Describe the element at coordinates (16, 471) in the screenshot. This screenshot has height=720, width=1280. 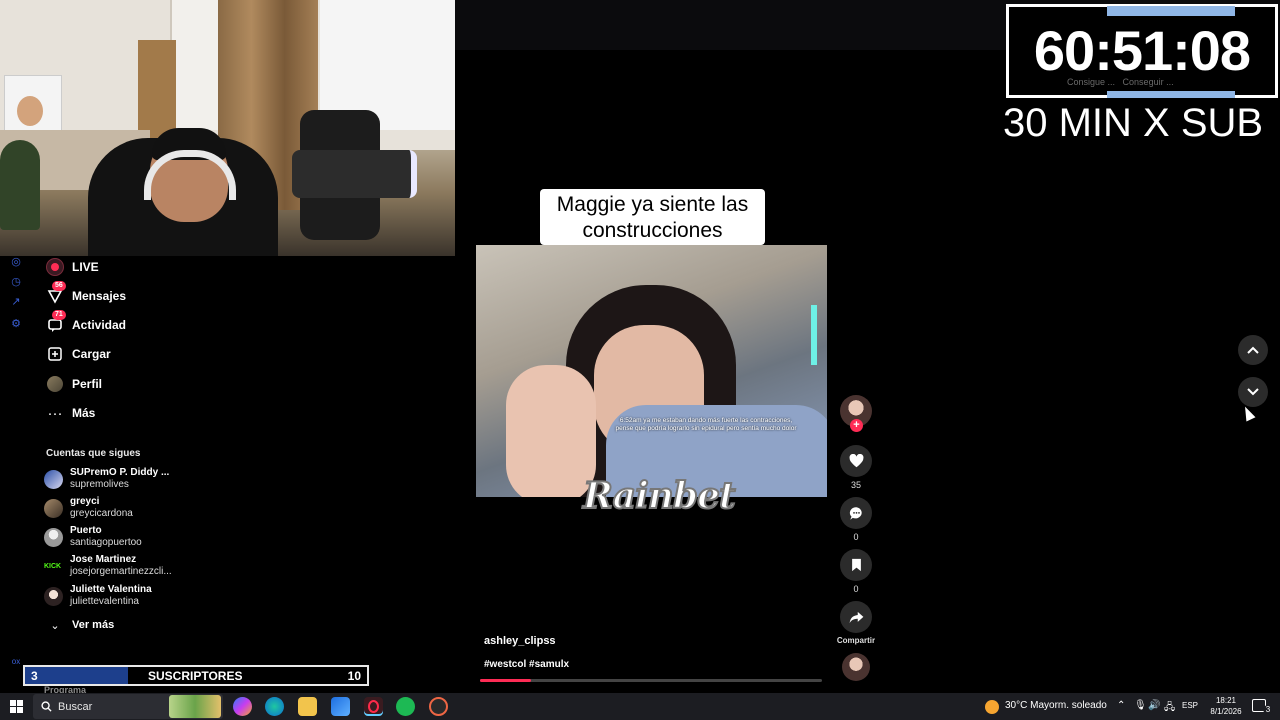
I see `left-rail: ◎ ◷ ↗ ⚙ ox` at that location.